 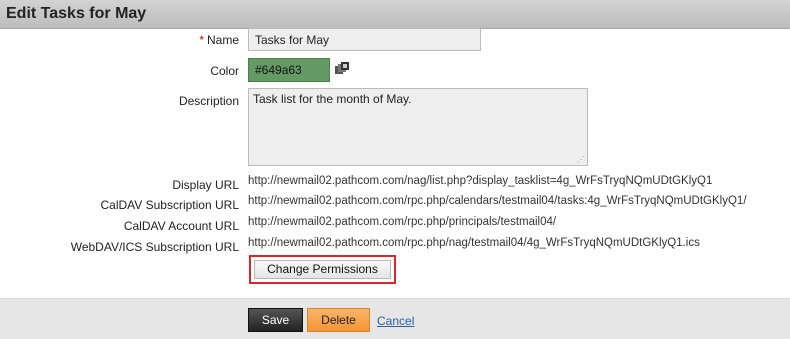 I want to click on page-header: Edit Tasks for May, so click(x=395, y=14).